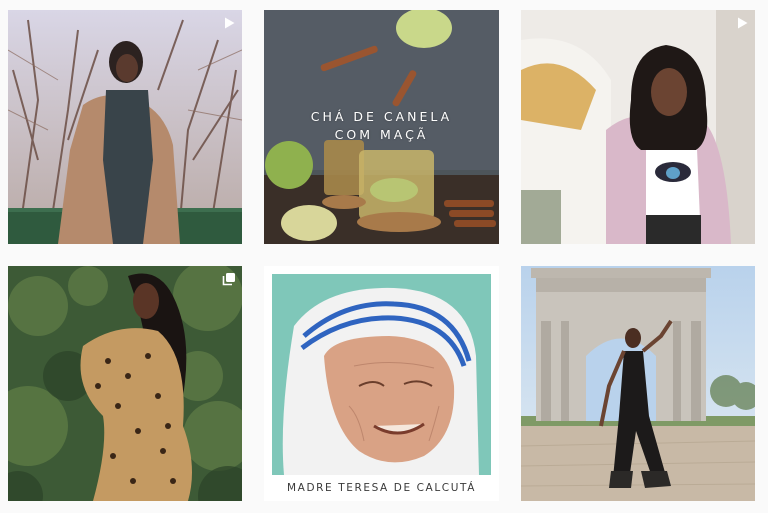 The height and width of the screenshot is (513, 768). I want to click on post-caption: MADRE TERESA DE CALCUTÁ, so click(381, 488).